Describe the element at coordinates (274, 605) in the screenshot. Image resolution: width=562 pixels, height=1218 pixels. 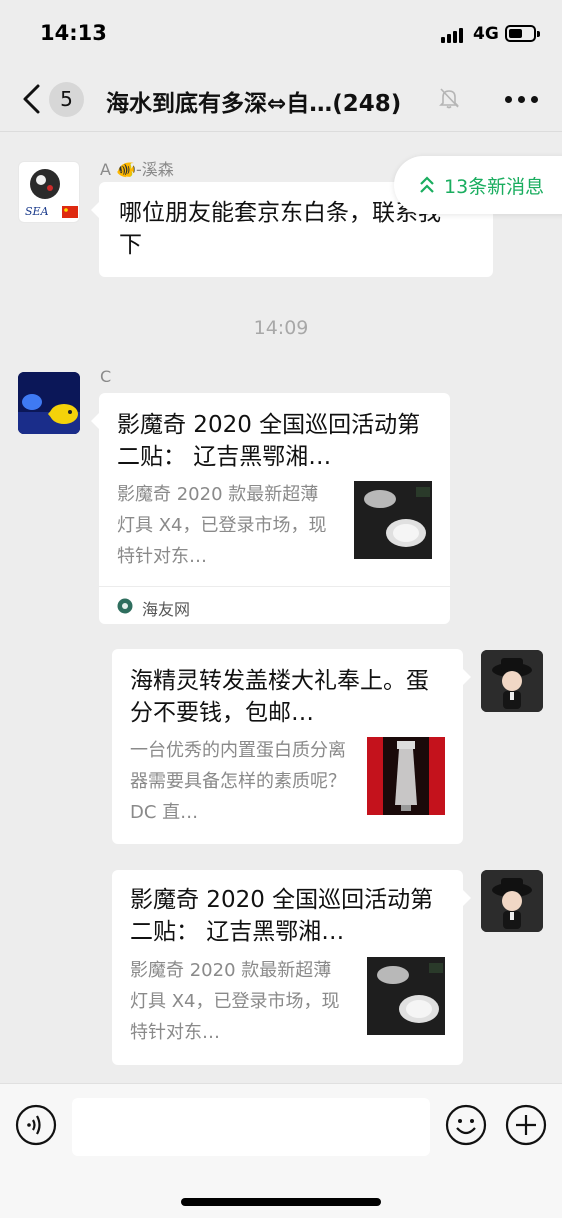
I see `card-source: 海友网` at that location.